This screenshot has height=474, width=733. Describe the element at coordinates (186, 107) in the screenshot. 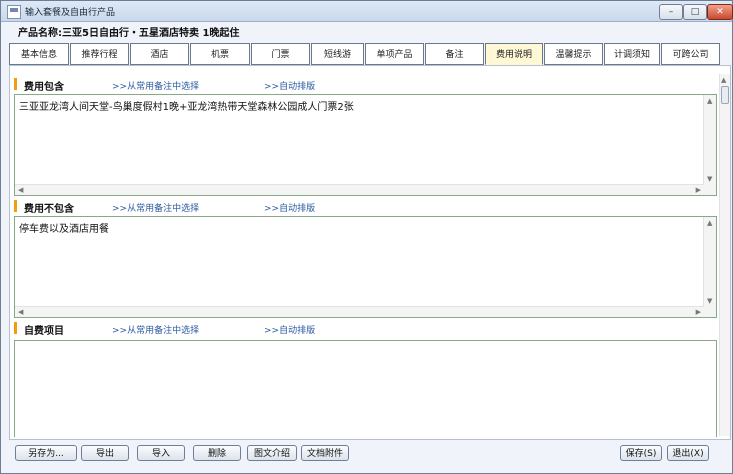

I see `included-text: 三亚亚龙湾人间天堂-鸟巢度假村1晚+亚龙湾热带天堂森林公园成人门票2张` at that location.